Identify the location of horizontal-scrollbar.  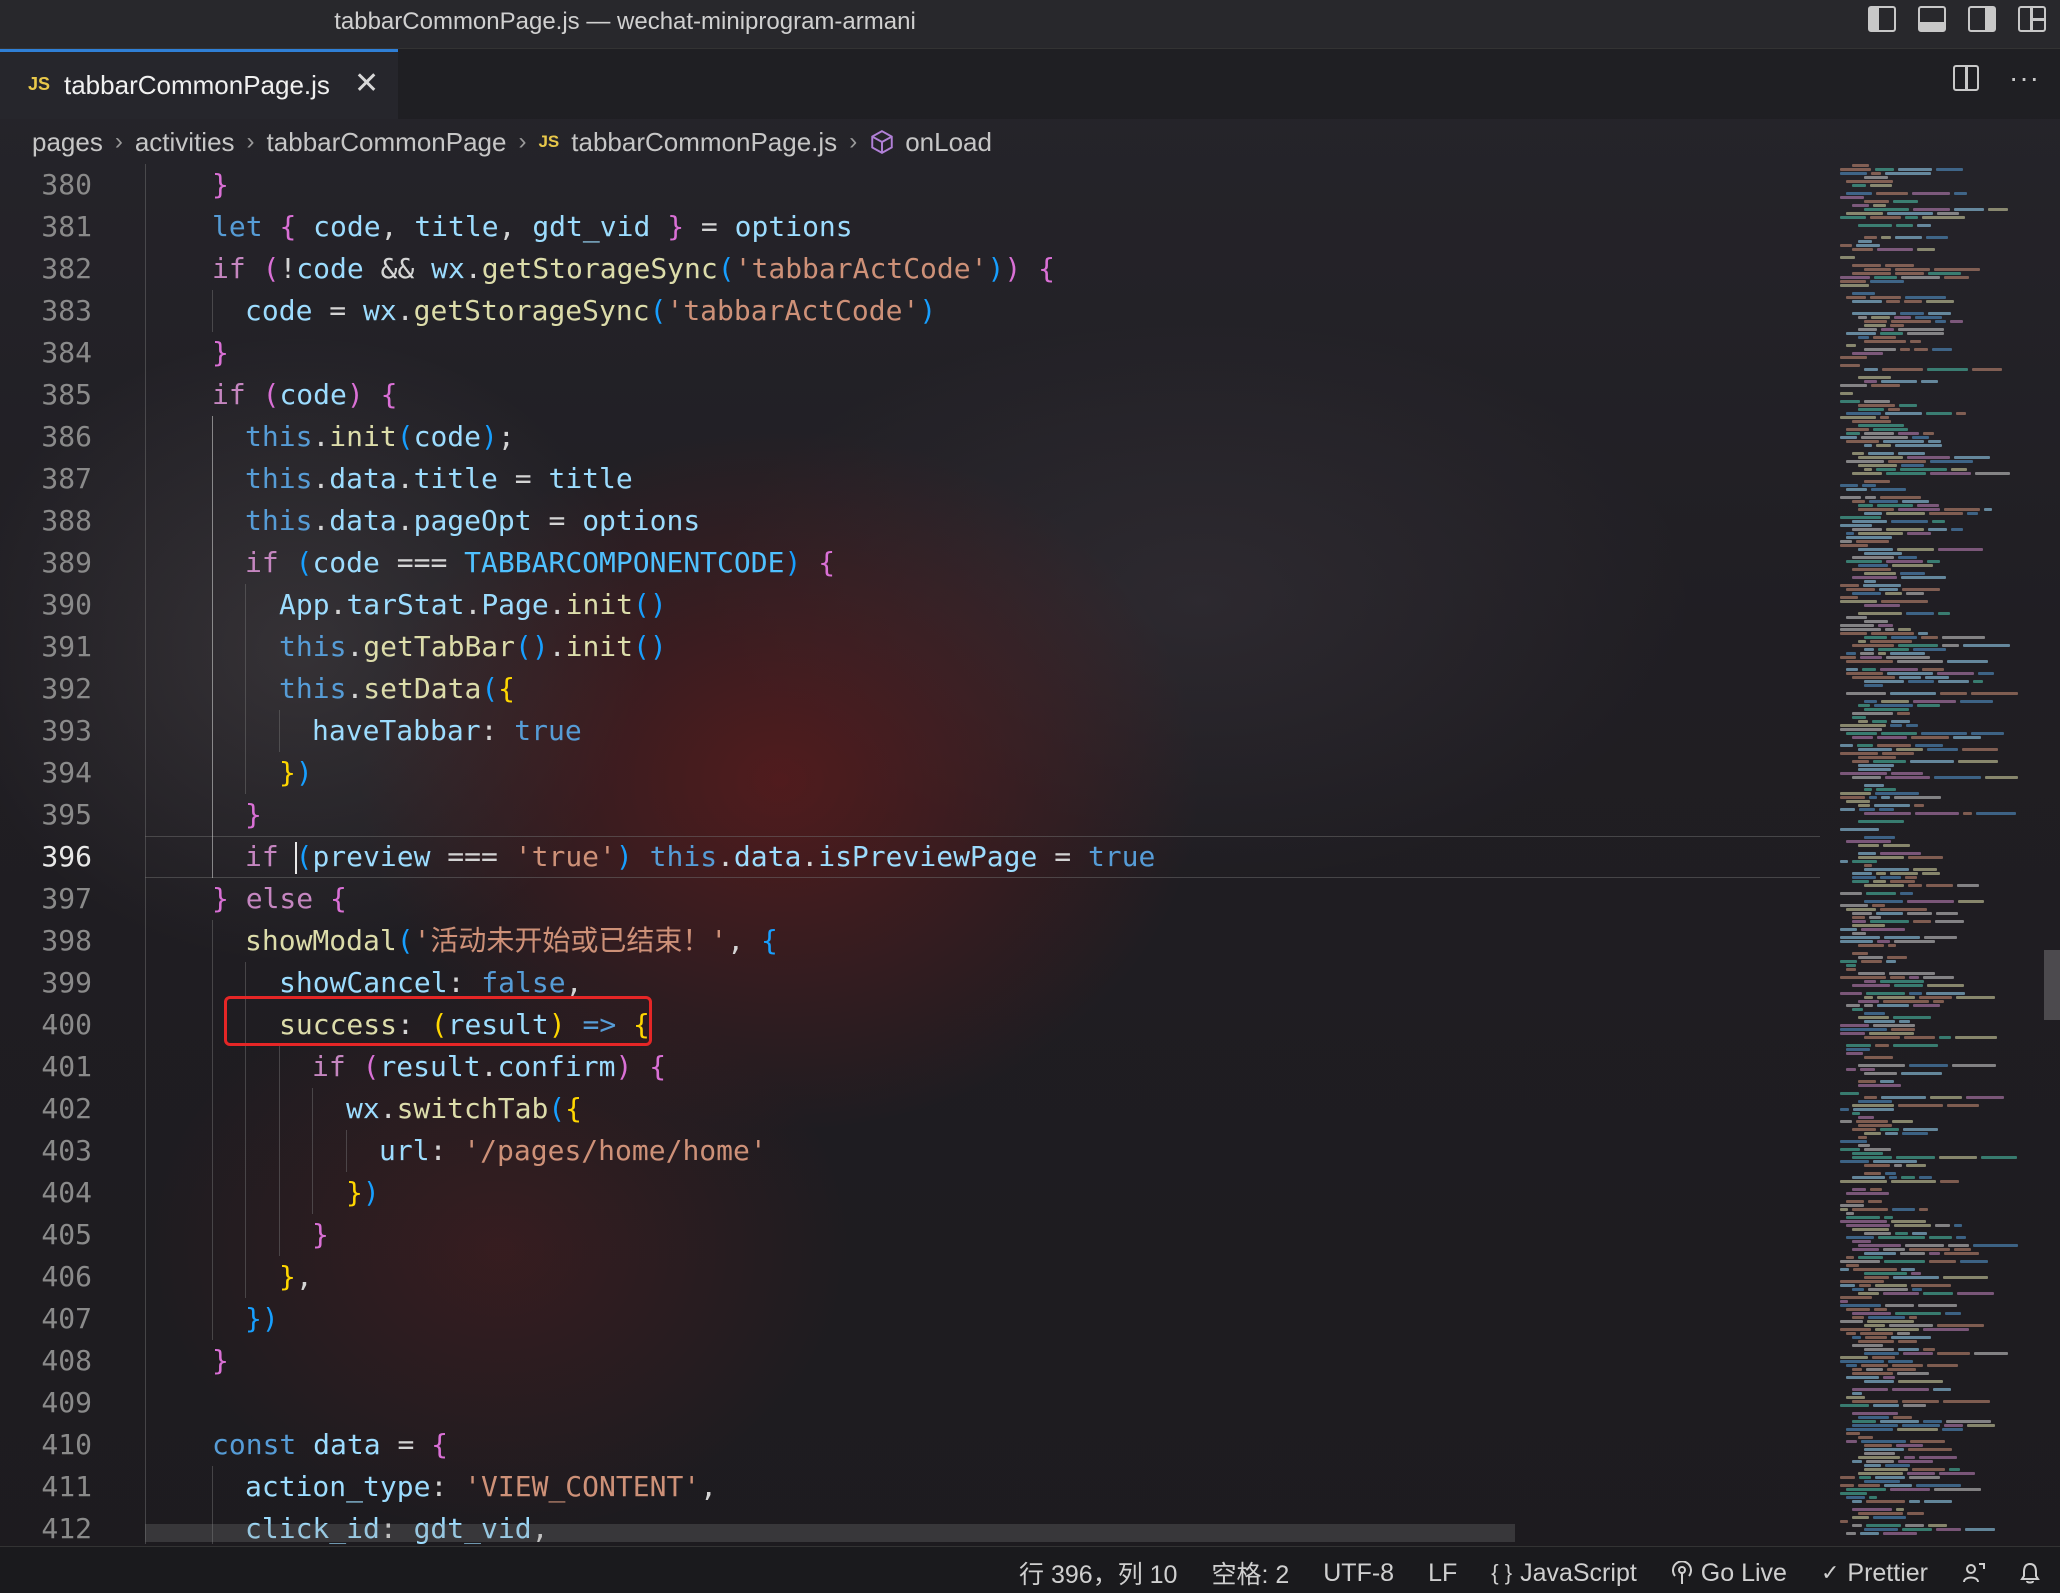
(830, 1533).